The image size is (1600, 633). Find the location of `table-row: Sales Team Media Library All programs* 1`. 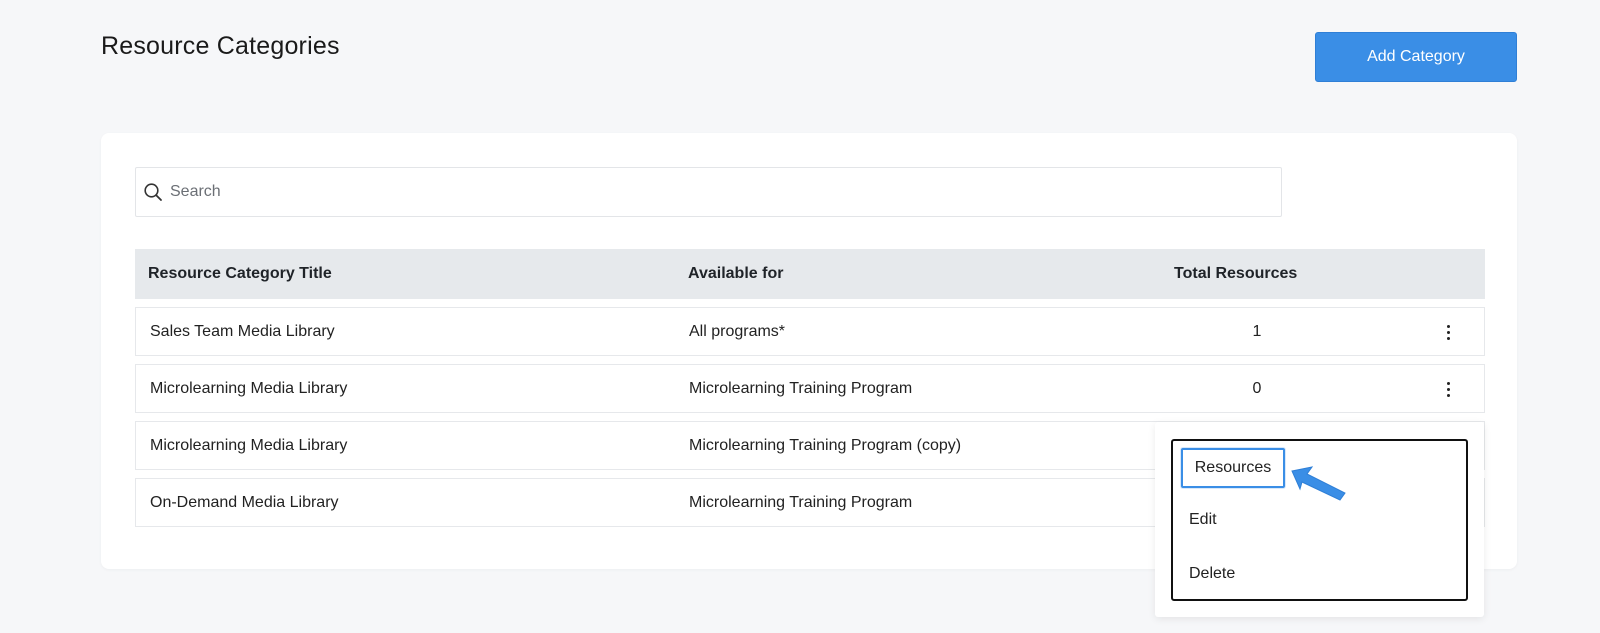

table-row: Sales Team Media Library All programs* 1 is located at coordinates (810, 331).